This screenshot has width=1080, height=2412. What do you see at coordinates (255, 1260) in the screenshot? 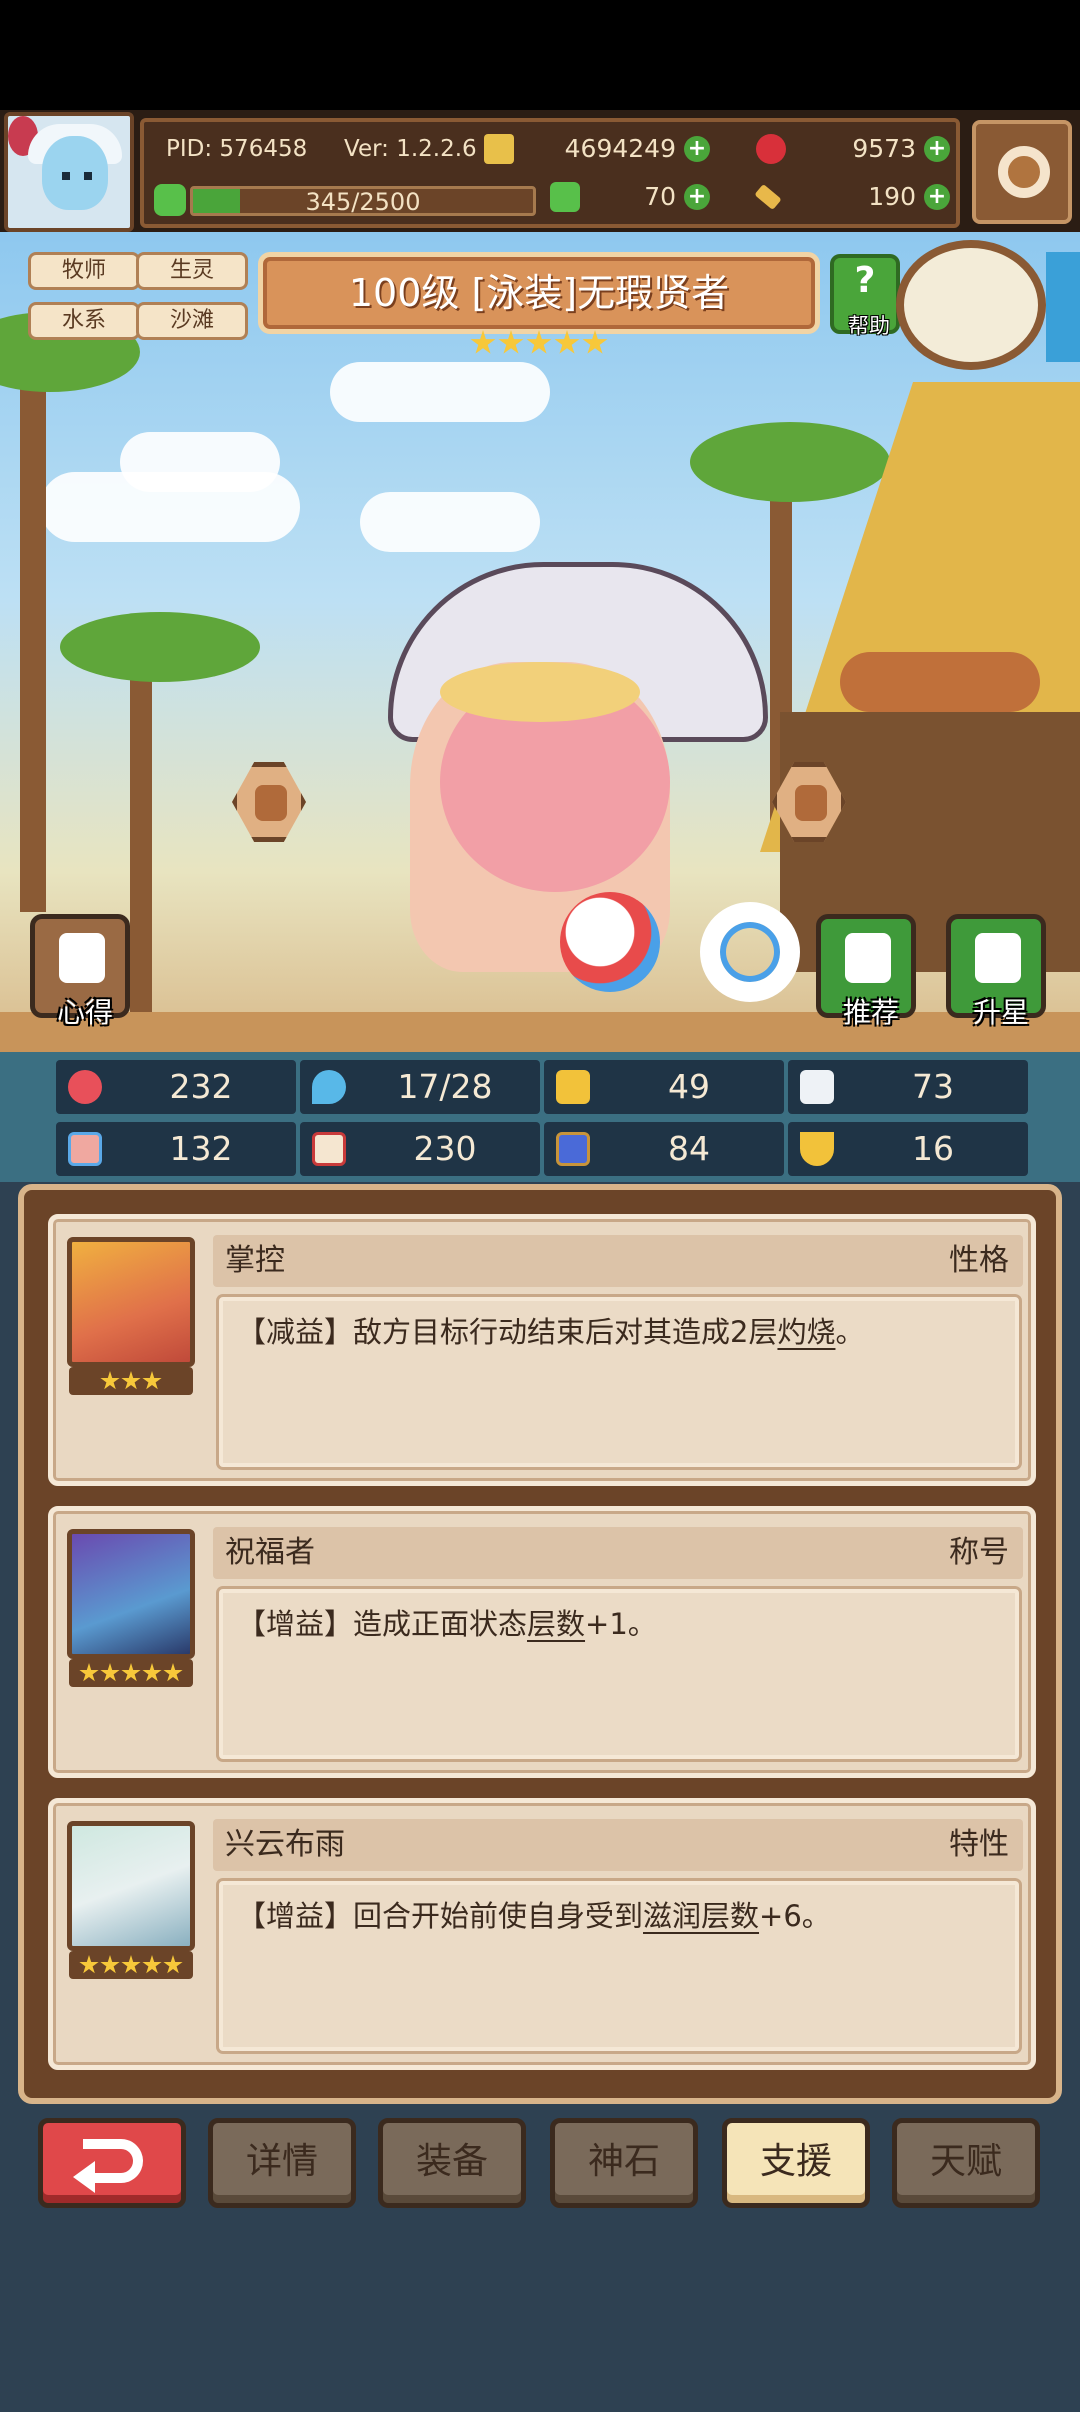
I see `support-name: 掌控` at bounding box center [255, 1260].